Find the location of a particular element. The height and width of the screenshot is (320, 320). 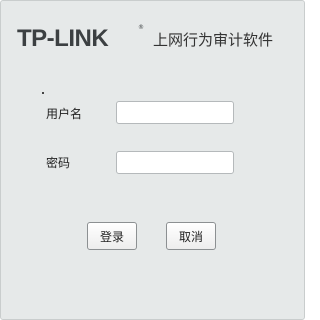

password-label: 密码 is located at coordinates (58, 163).